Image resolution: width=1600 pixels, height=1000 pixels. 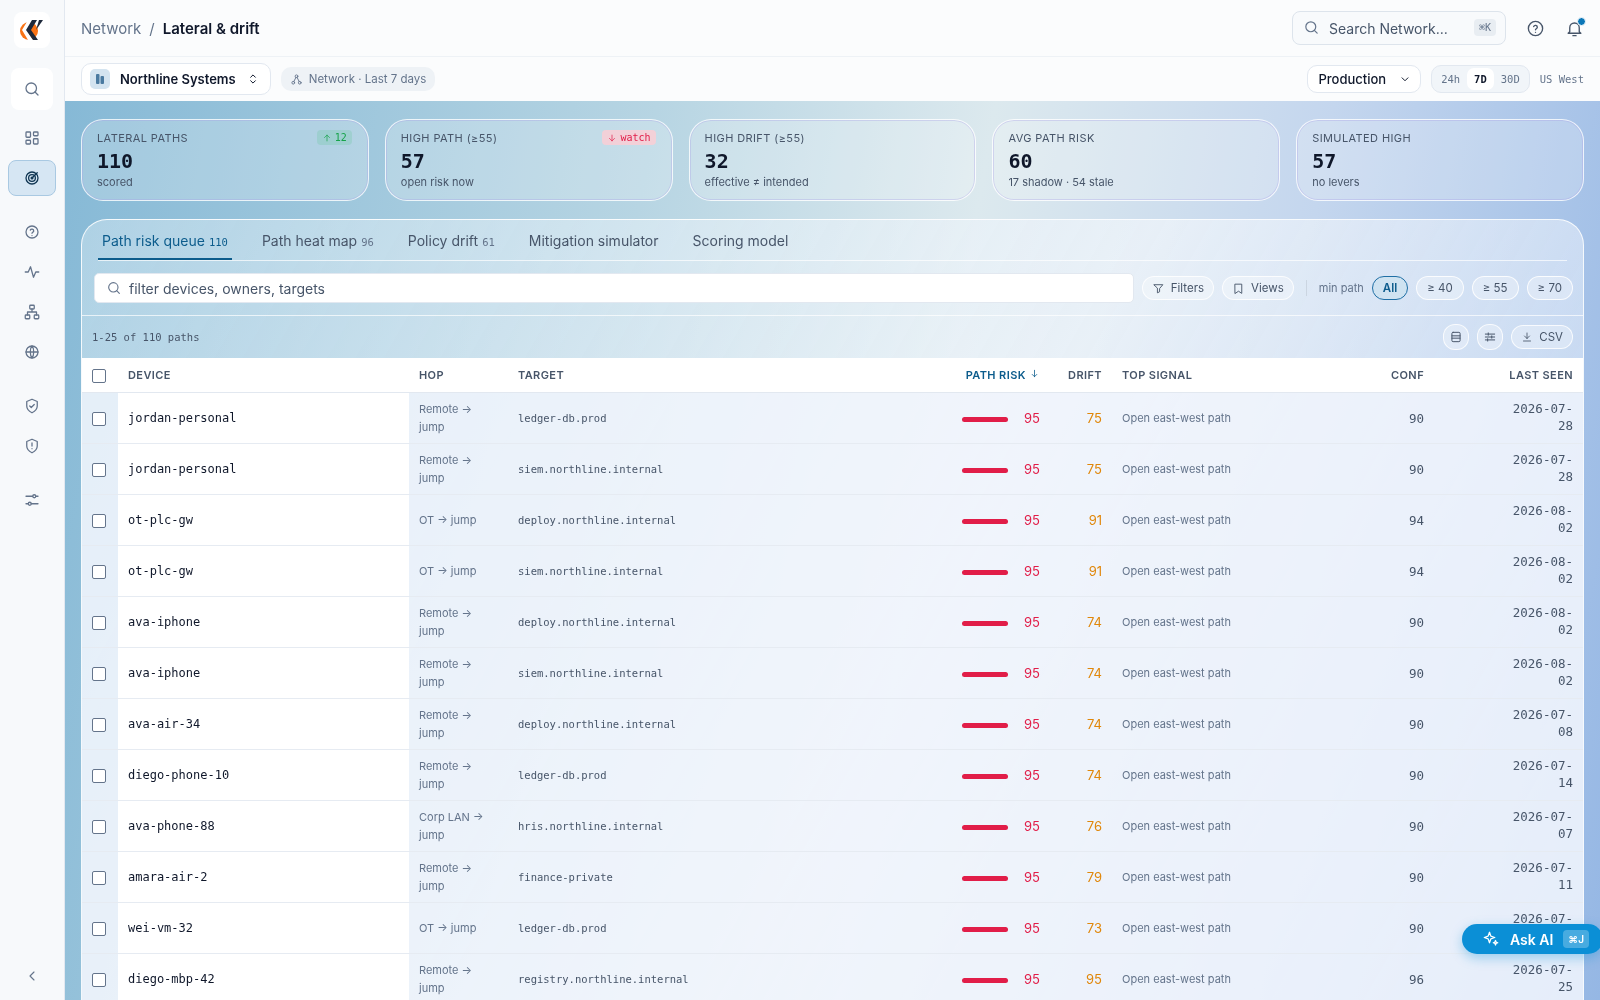 What do you see at coordinates (1440, 288) in the screenshot?
I see `threshold-chip: ≥ 40` at bounding box center [1440, 288].